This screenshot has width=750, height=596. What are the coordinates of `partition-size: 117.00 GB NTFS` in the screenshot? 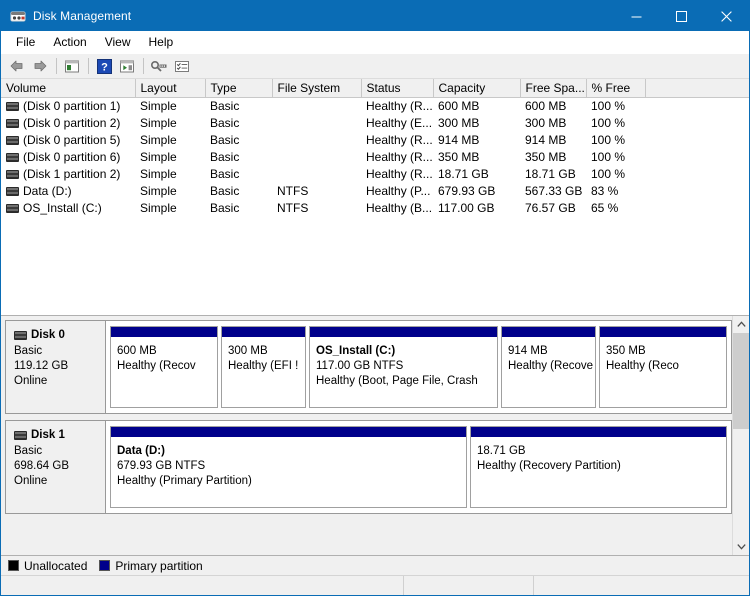 It's located at (360, 366).